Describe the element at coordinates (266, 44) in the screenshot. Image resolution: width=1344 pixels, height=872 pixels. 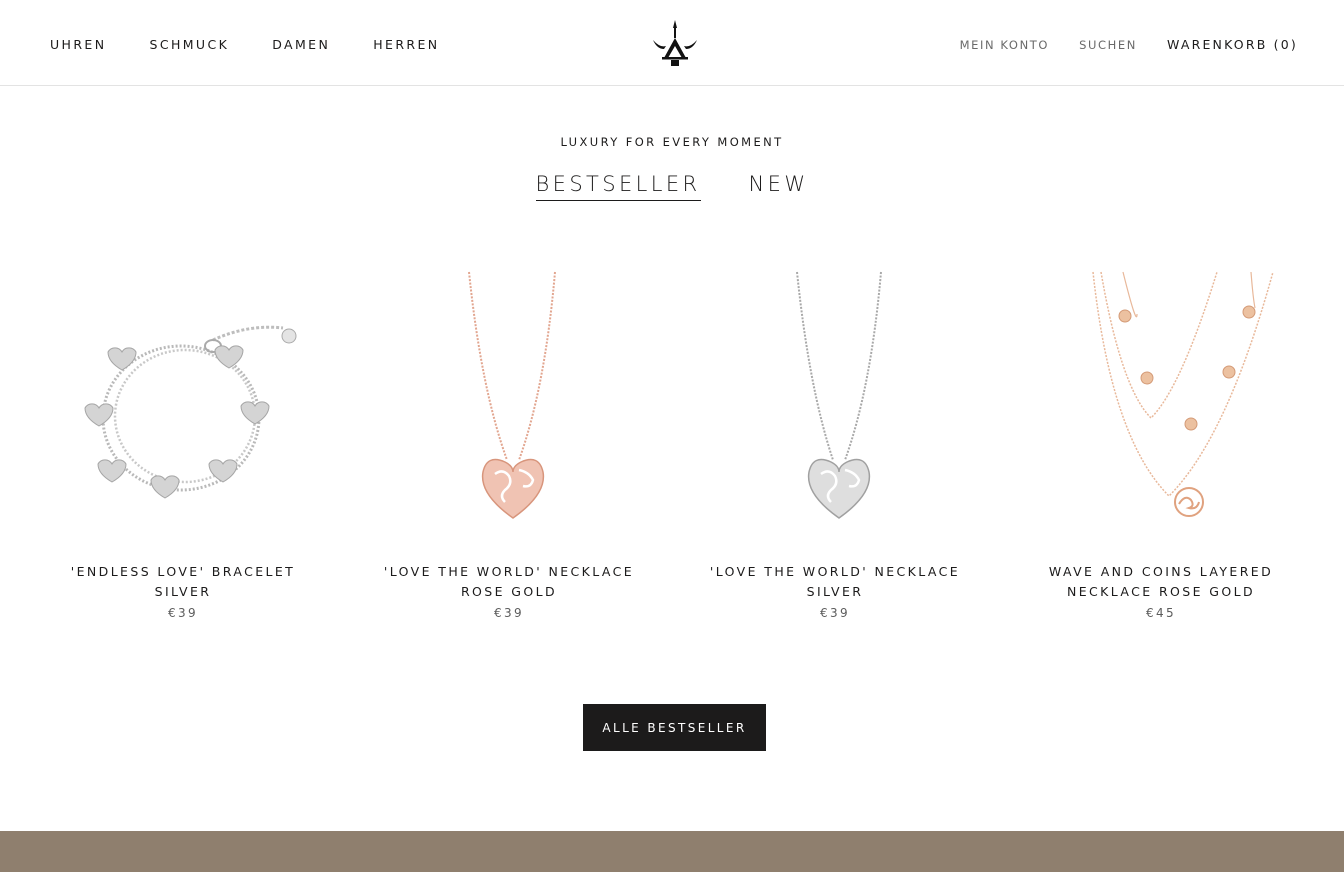
I see `main-nav: UHREN SCHMUCK DAMEN HERREN` at that location.